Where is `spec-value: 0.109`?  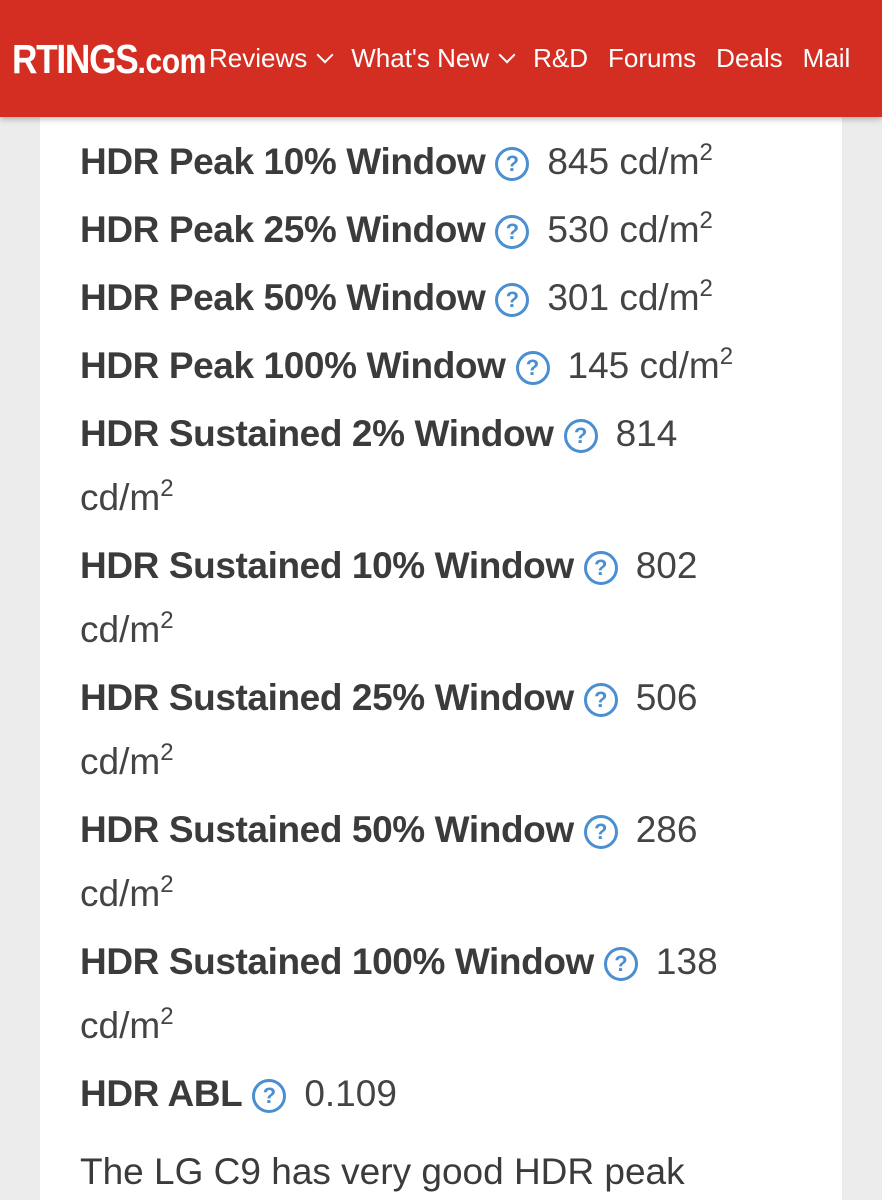 spec-value: 0.109 is located at coordinates (350, 1093).